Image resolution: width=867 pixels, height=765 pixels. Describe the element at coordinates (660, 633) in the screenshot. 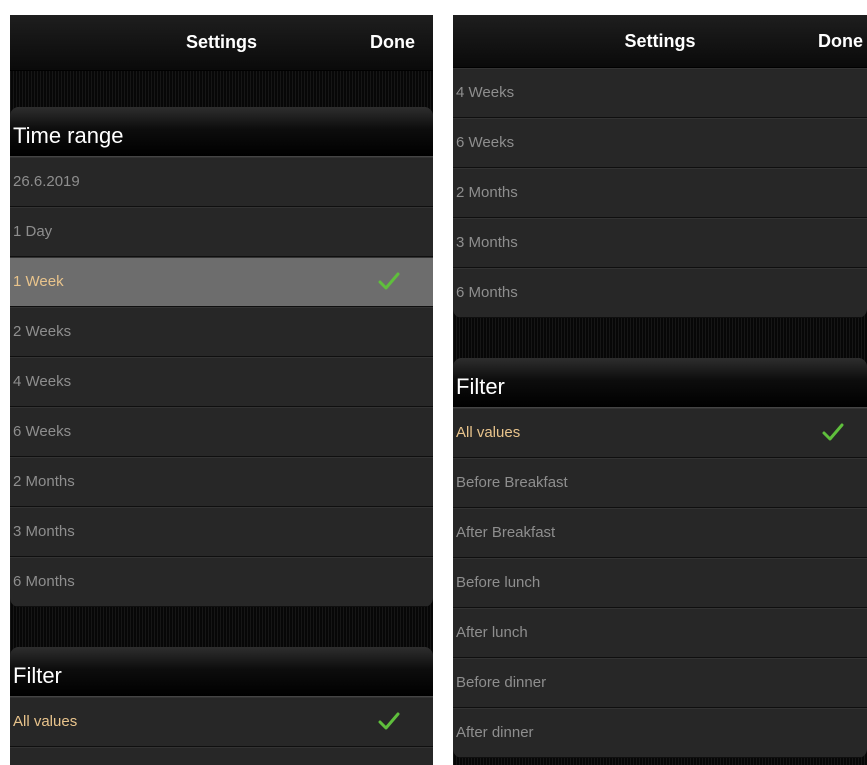

I see `filter-option: After lunch` at that location.